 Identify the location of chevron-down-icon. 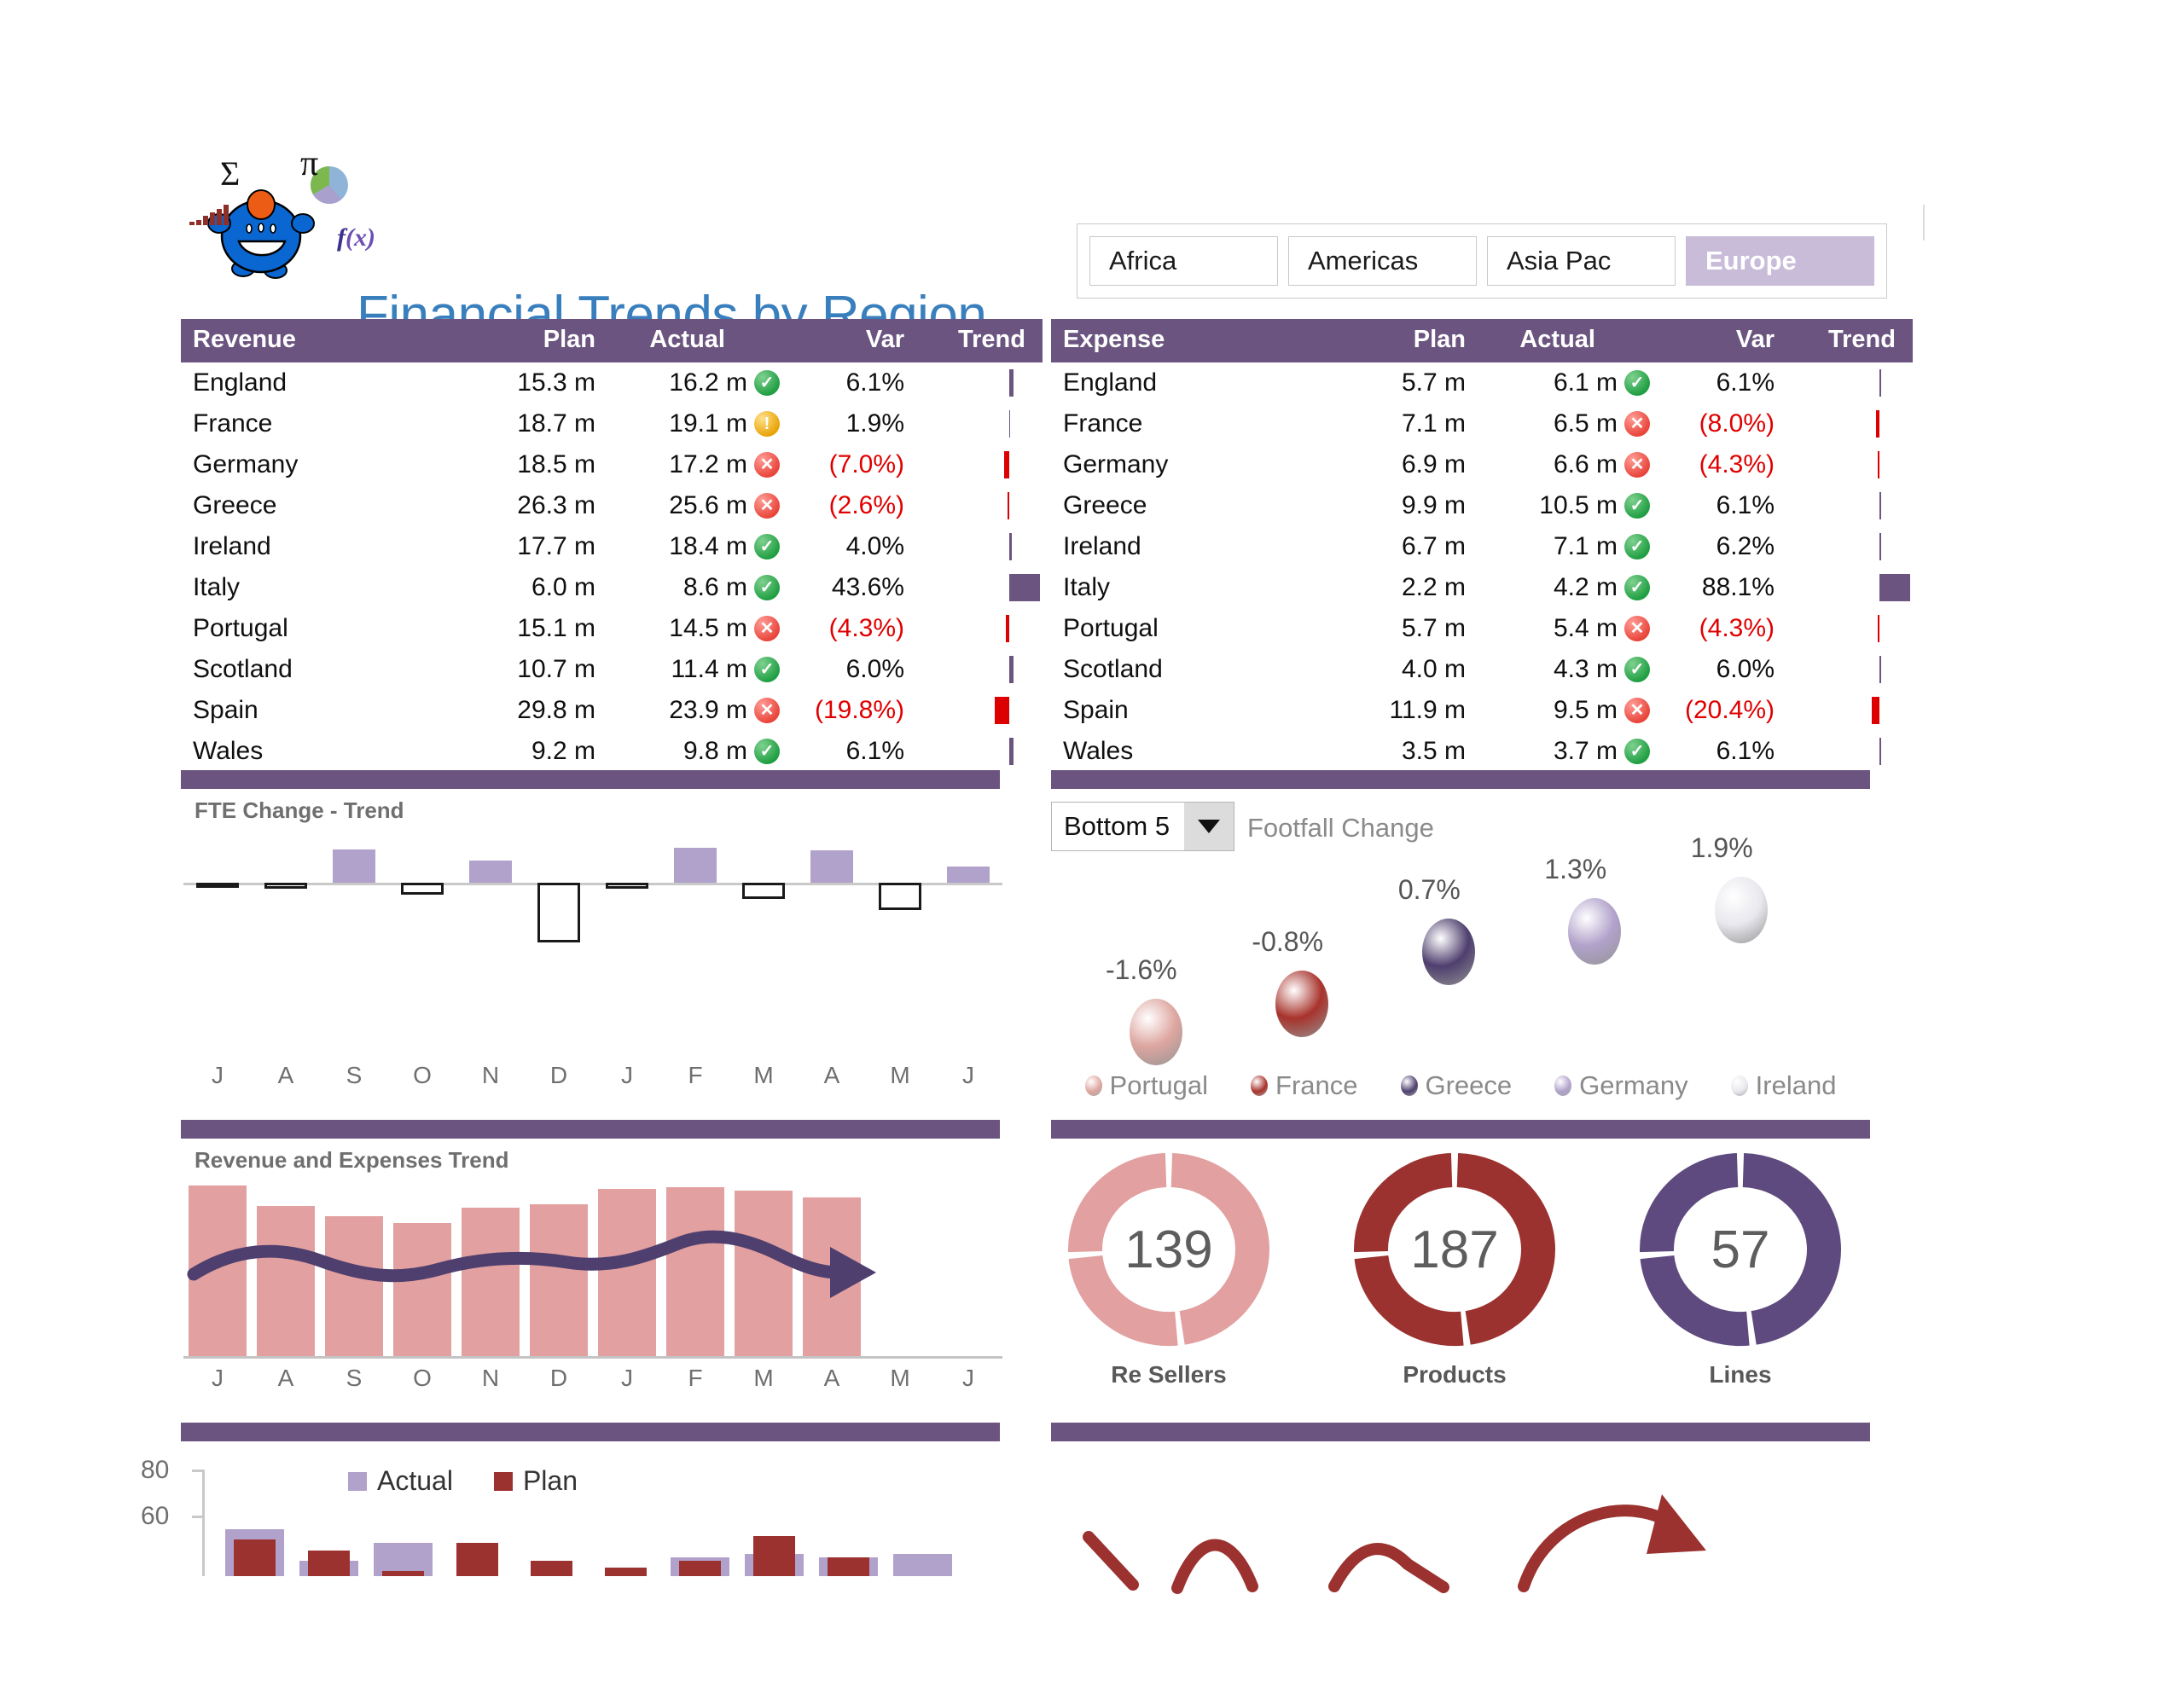
(1209, 826).